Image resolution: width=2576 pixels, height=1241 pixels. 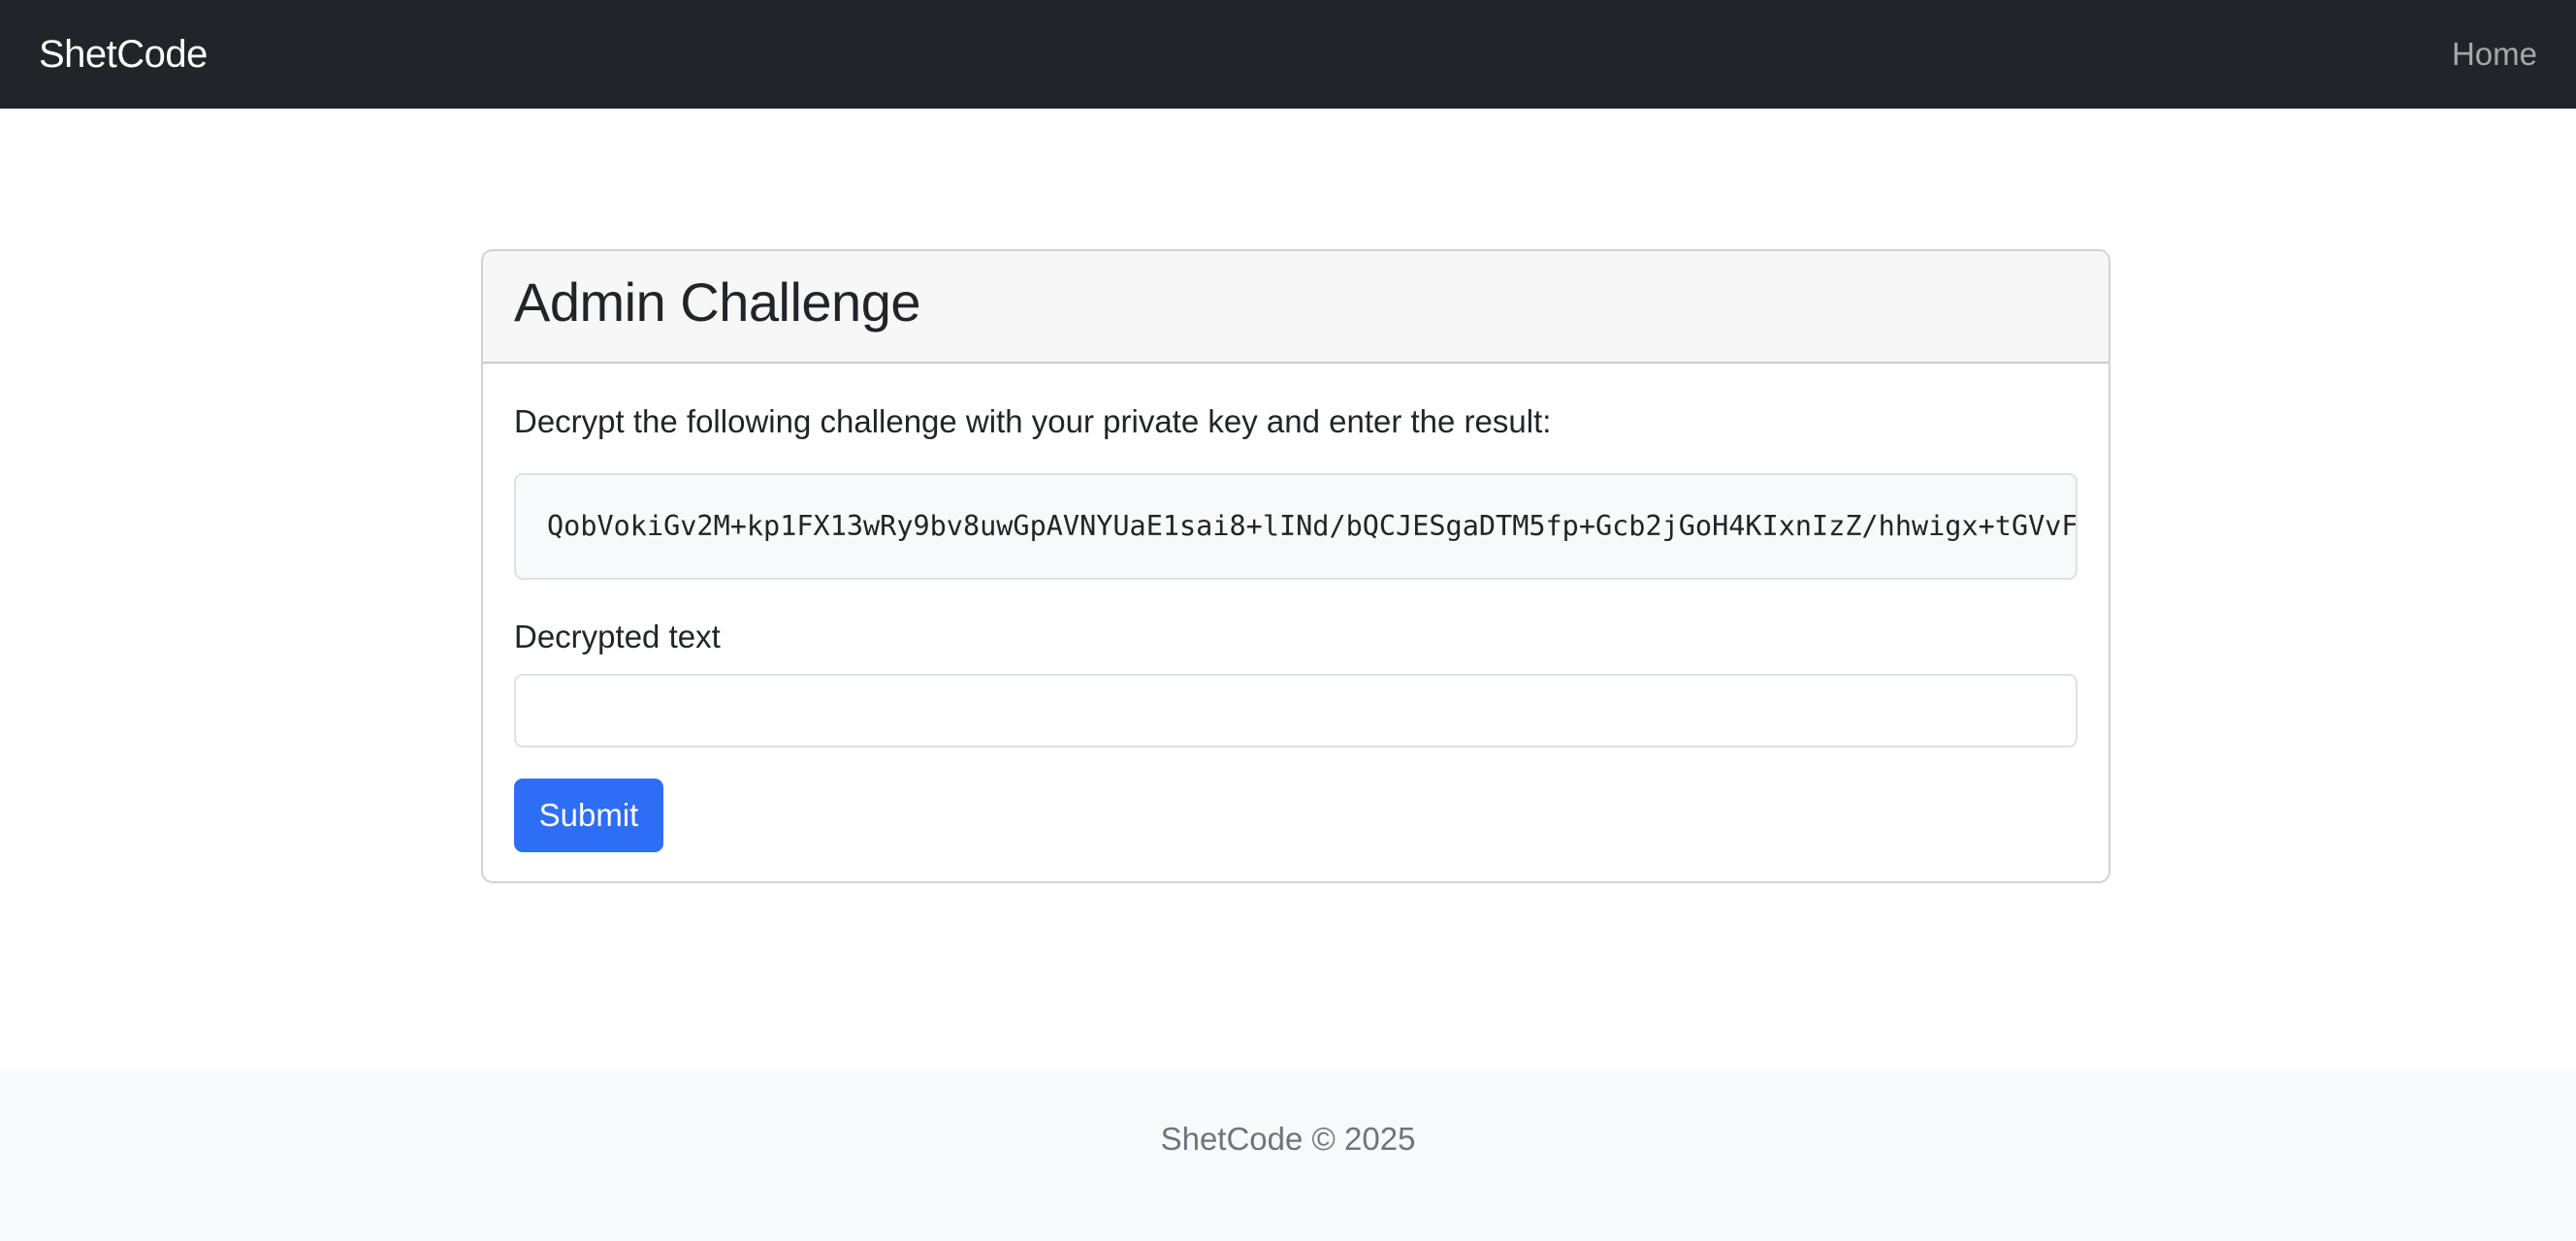 What do you see at coordinates (1288, 1139) in the screenshot?
I see `footer-text: ShetCode © 2025` at bounding box center [1288, 1139].